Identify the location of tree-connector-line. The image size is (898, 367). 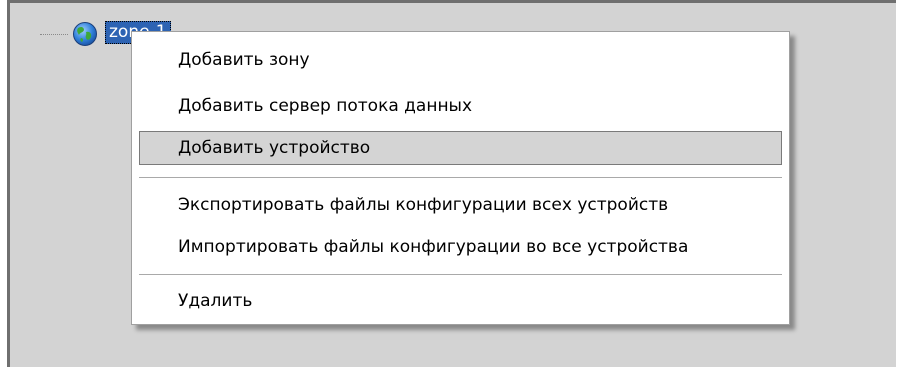
(54, 34).